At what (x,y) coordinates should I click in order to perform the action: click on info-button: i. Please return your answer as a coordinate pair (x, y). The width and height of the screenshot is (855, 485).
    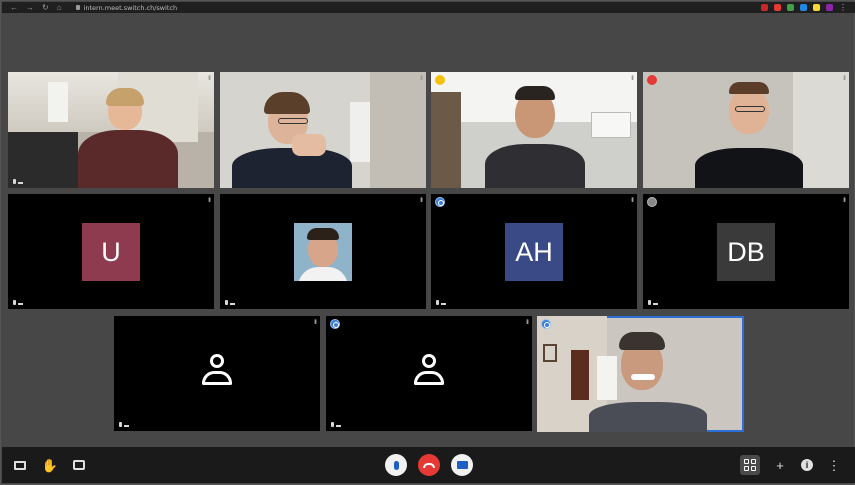
    Looking at the image, I should click on (807, 465).